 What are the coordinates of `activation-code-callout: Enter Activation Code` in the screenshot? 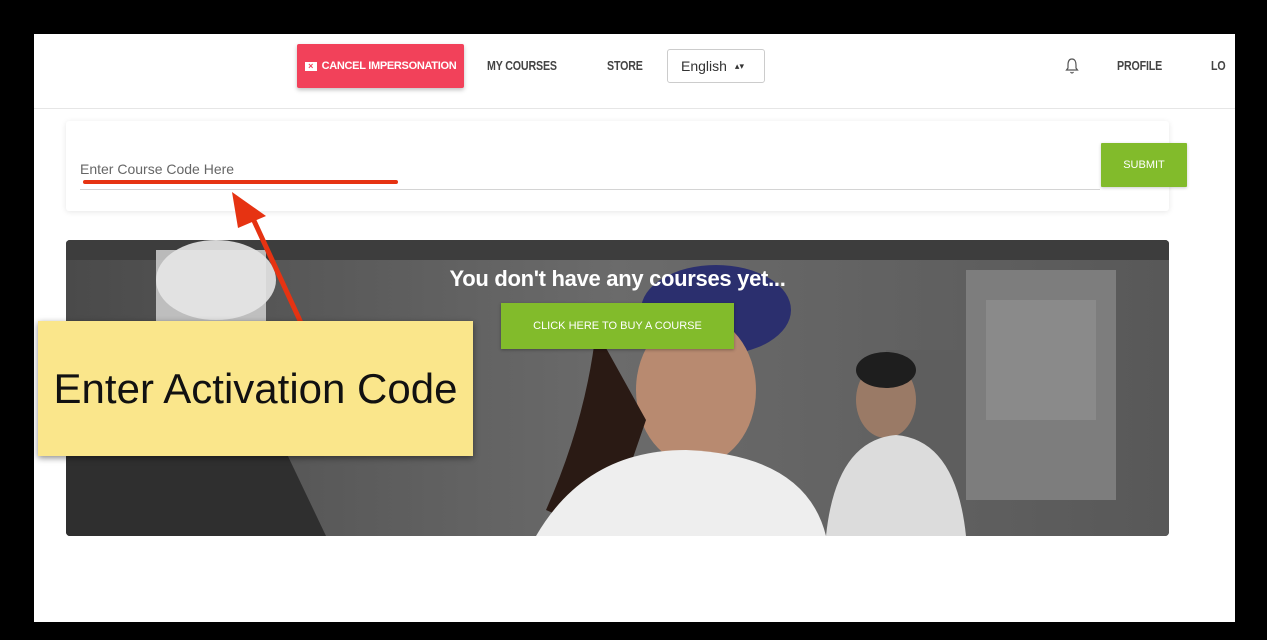 It's located at (255, 388).